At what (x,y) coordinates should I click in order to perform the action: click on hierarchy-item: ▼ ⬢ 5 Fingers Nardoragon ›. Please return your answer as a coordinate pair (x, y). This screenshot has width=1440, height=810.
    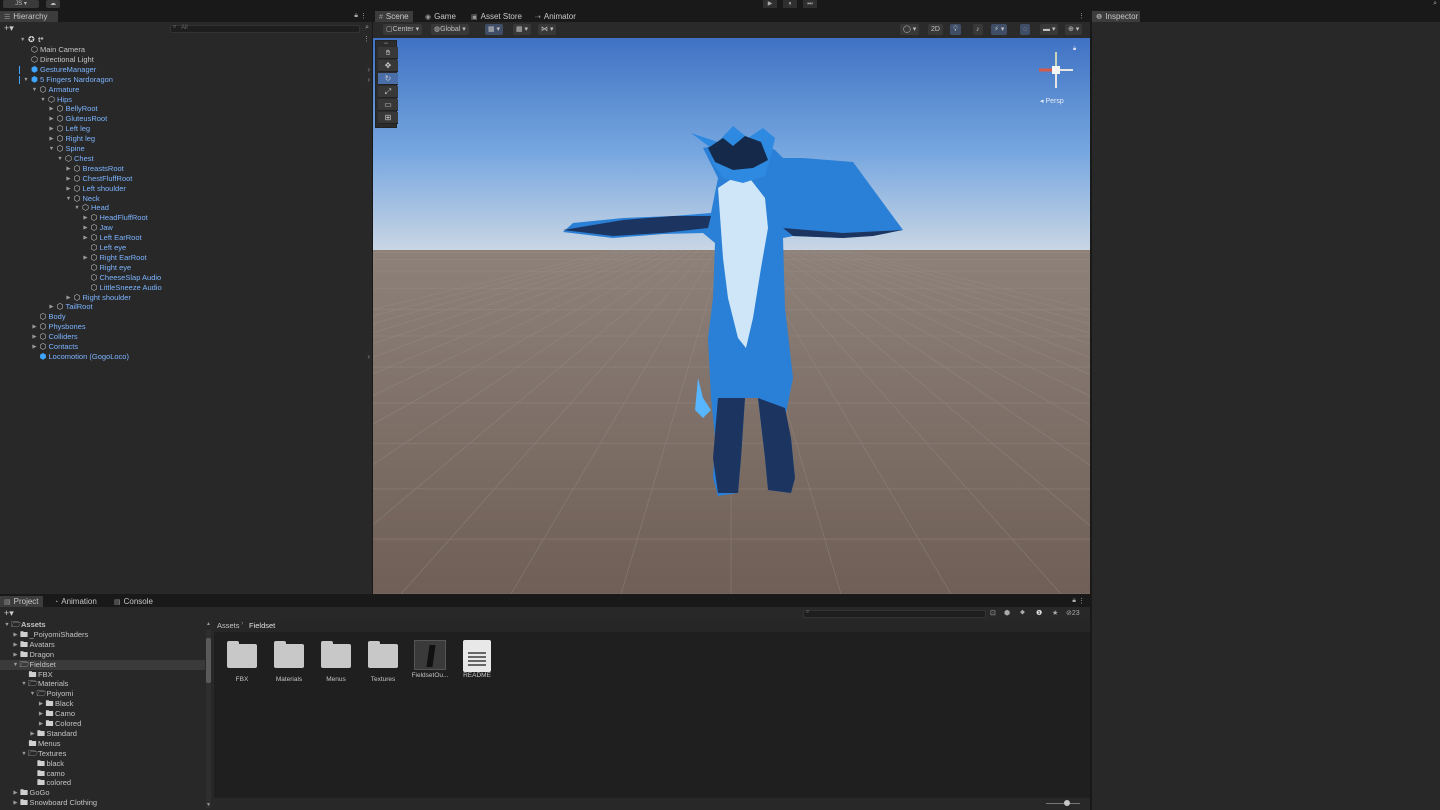
    Looking at the image, I should click on (186, 80).